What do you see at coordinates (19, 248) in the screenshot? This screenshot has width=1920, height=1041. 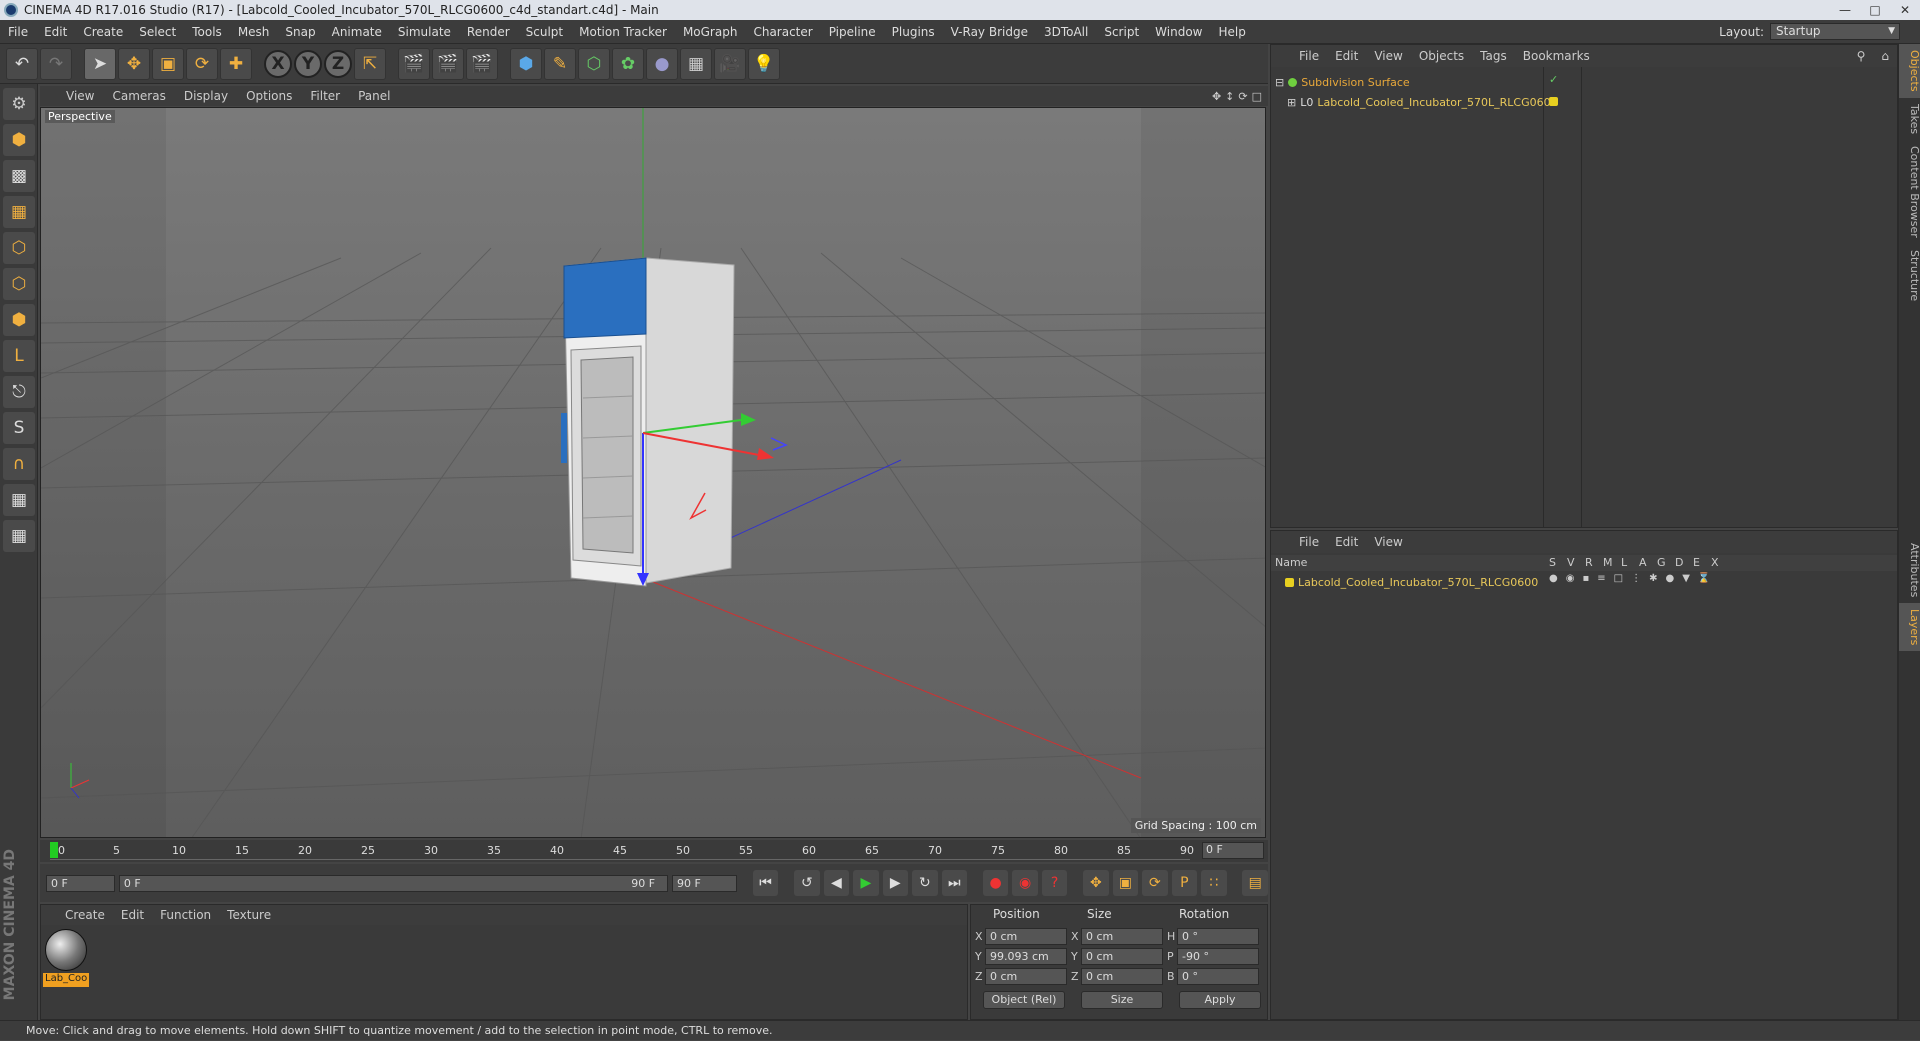 I see `points-mode-button: ⬡` at bounding box center [19, 248].